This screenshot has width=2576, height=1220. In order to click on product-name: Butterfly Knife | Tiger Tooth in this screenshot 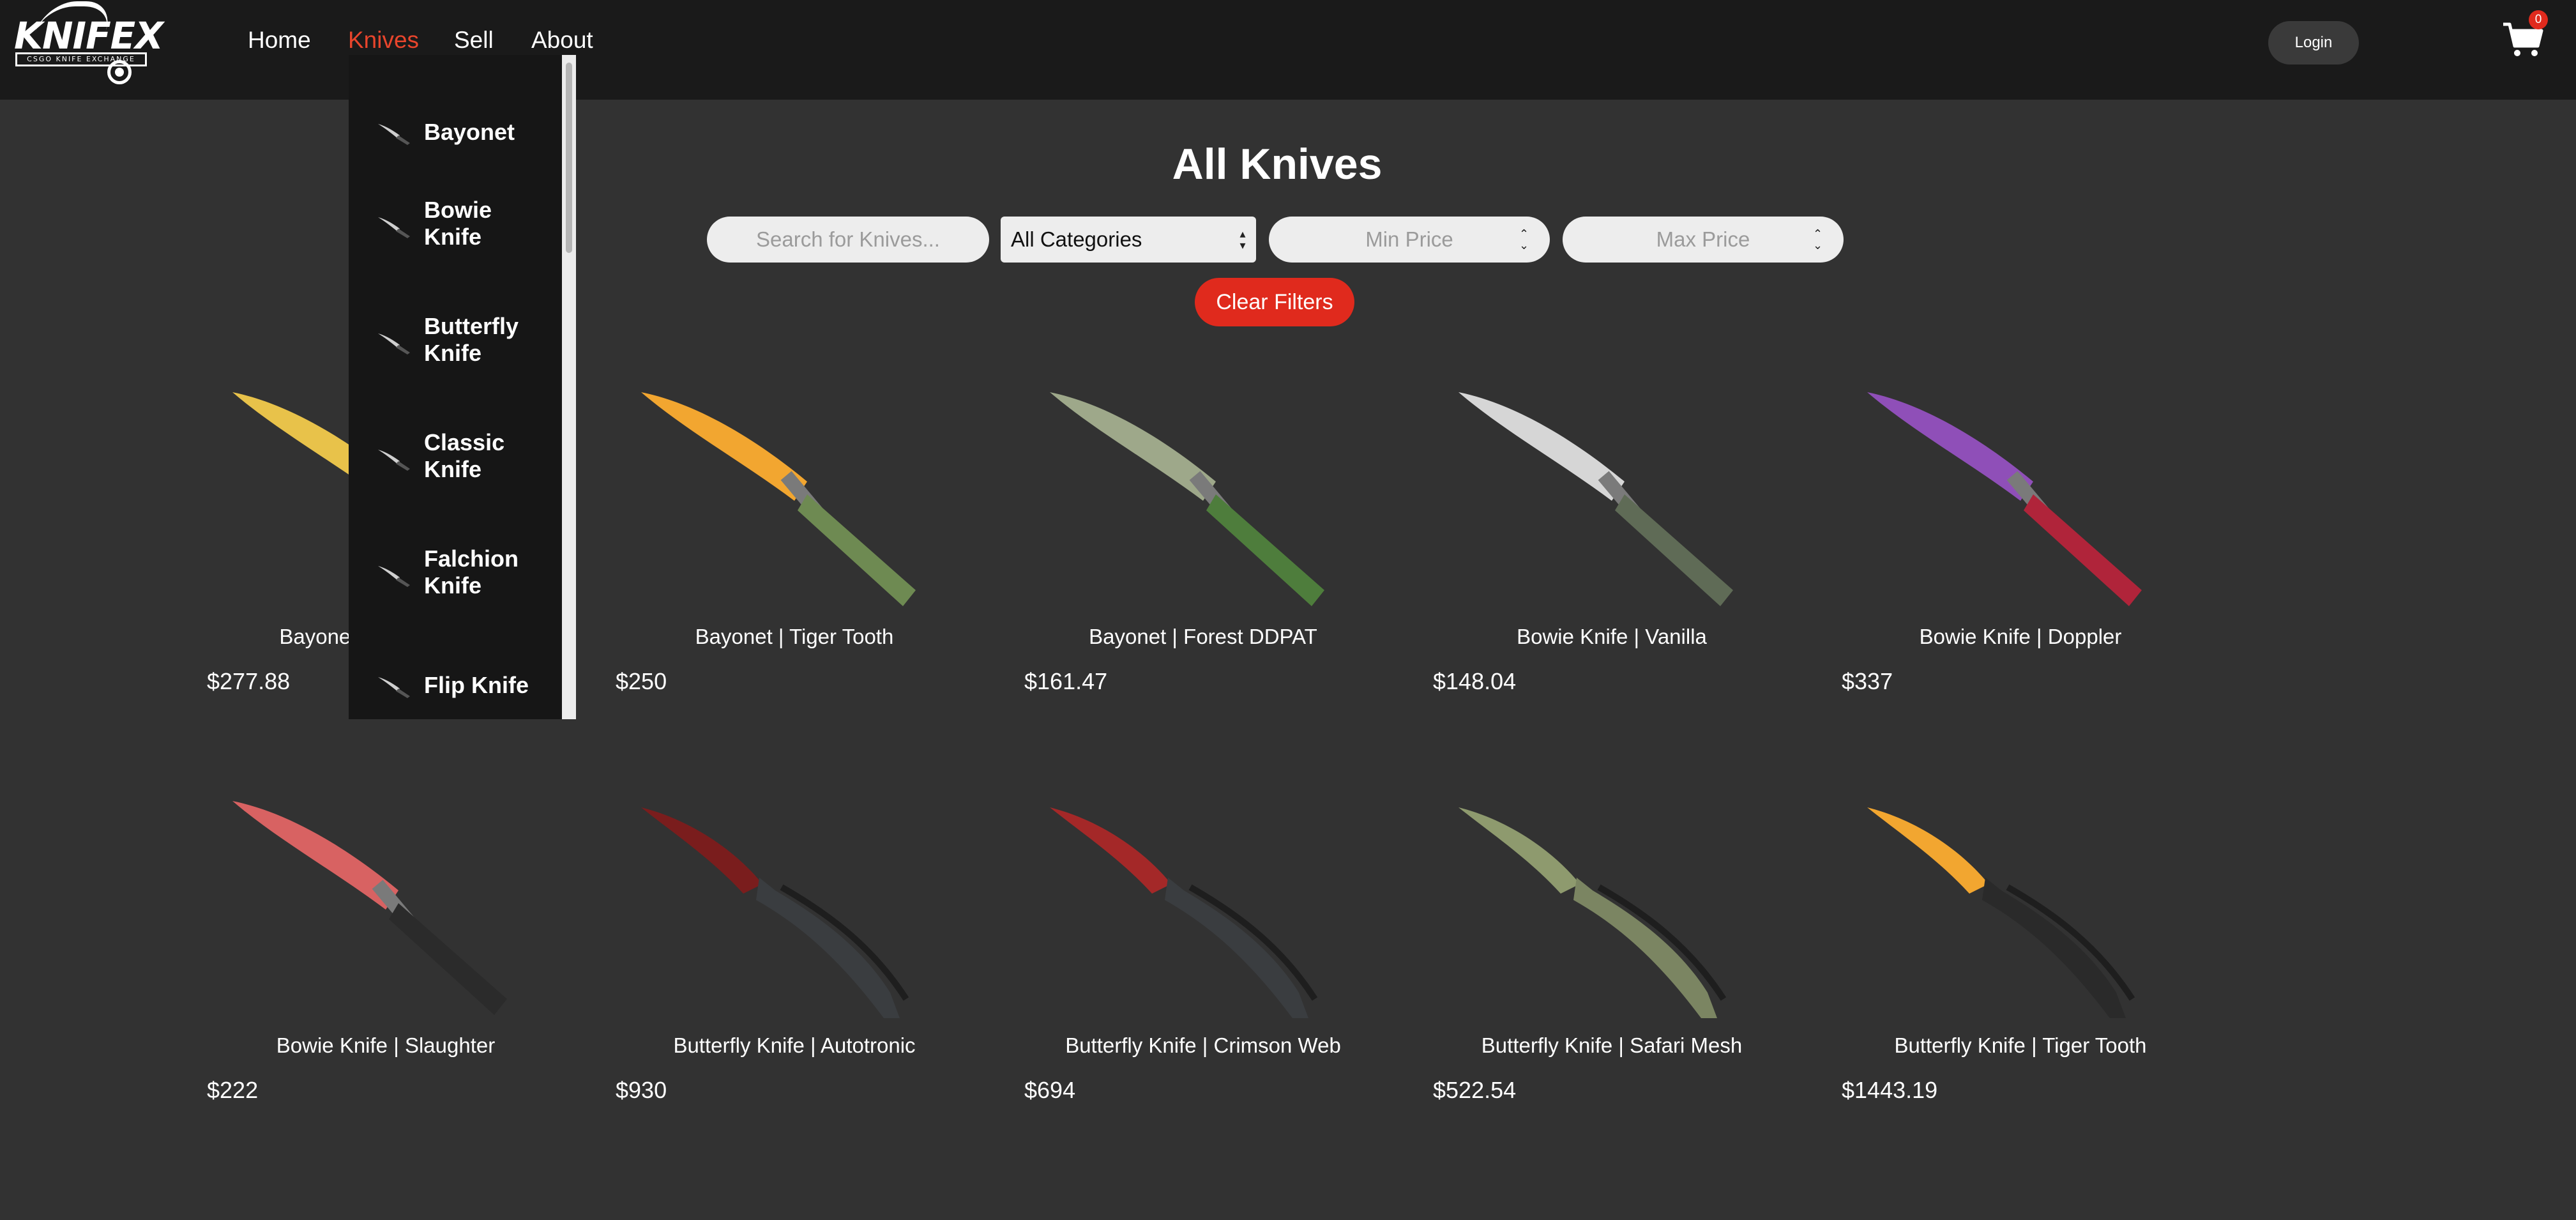, I will do `click(2021, 1045)`.